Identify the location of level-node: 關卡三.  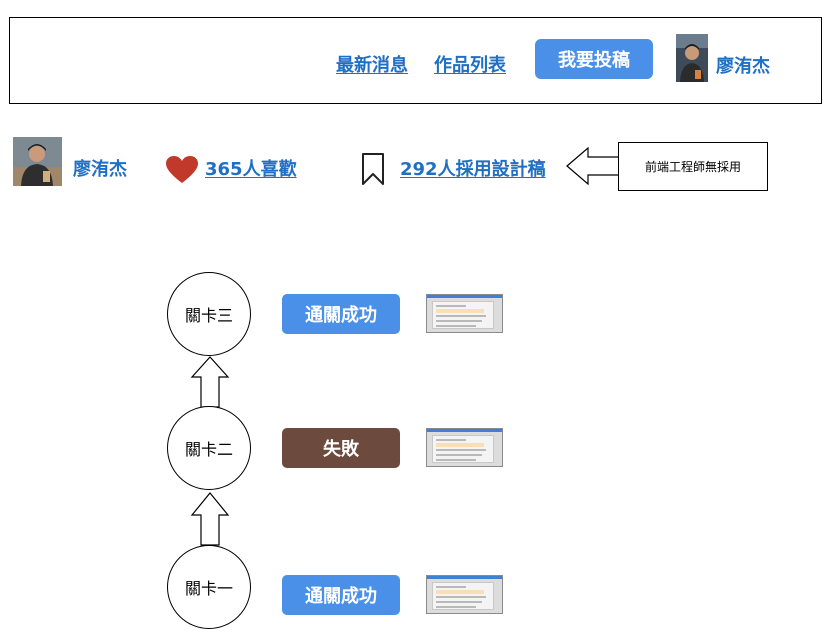
(209, 314).